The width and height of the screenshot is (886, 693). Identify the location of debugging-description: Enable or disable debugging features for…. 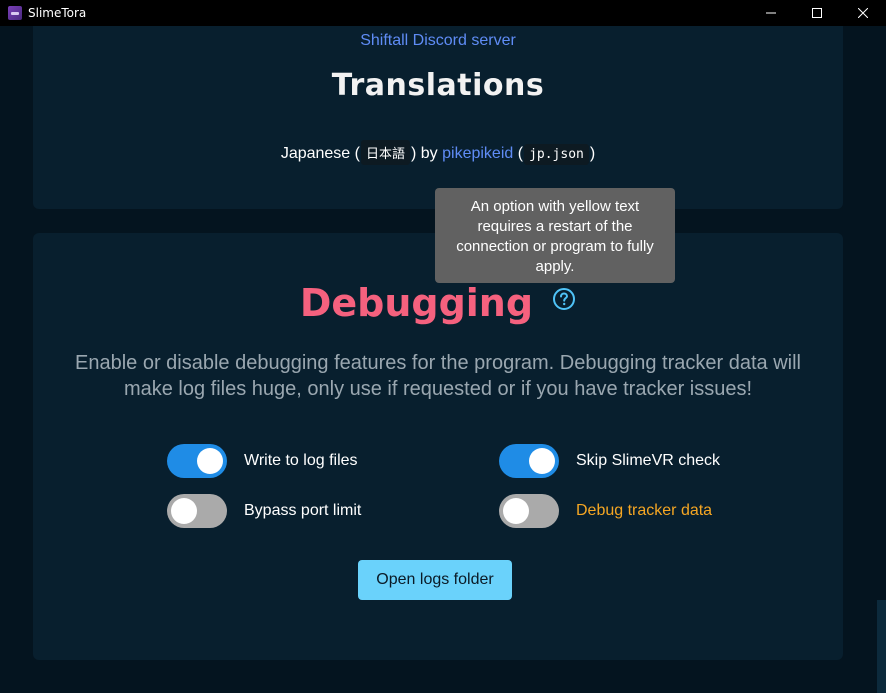
(438, 376).